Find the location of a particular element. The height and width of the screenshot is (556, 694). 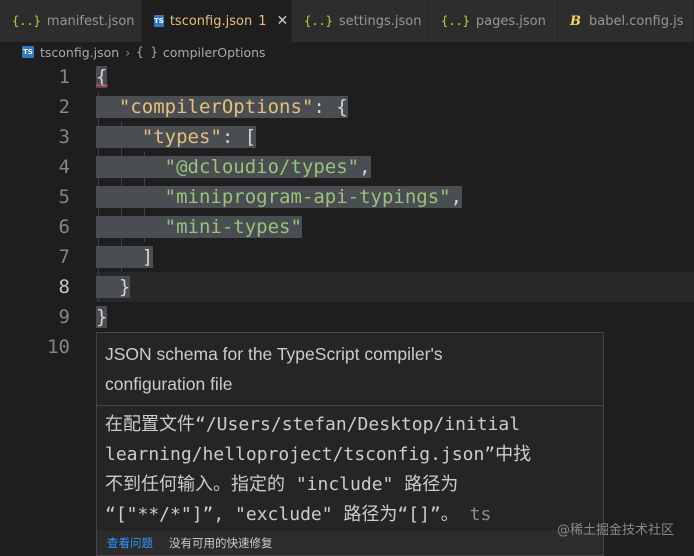

problem-count-badge: 1 is located at coordinates (262, 21).